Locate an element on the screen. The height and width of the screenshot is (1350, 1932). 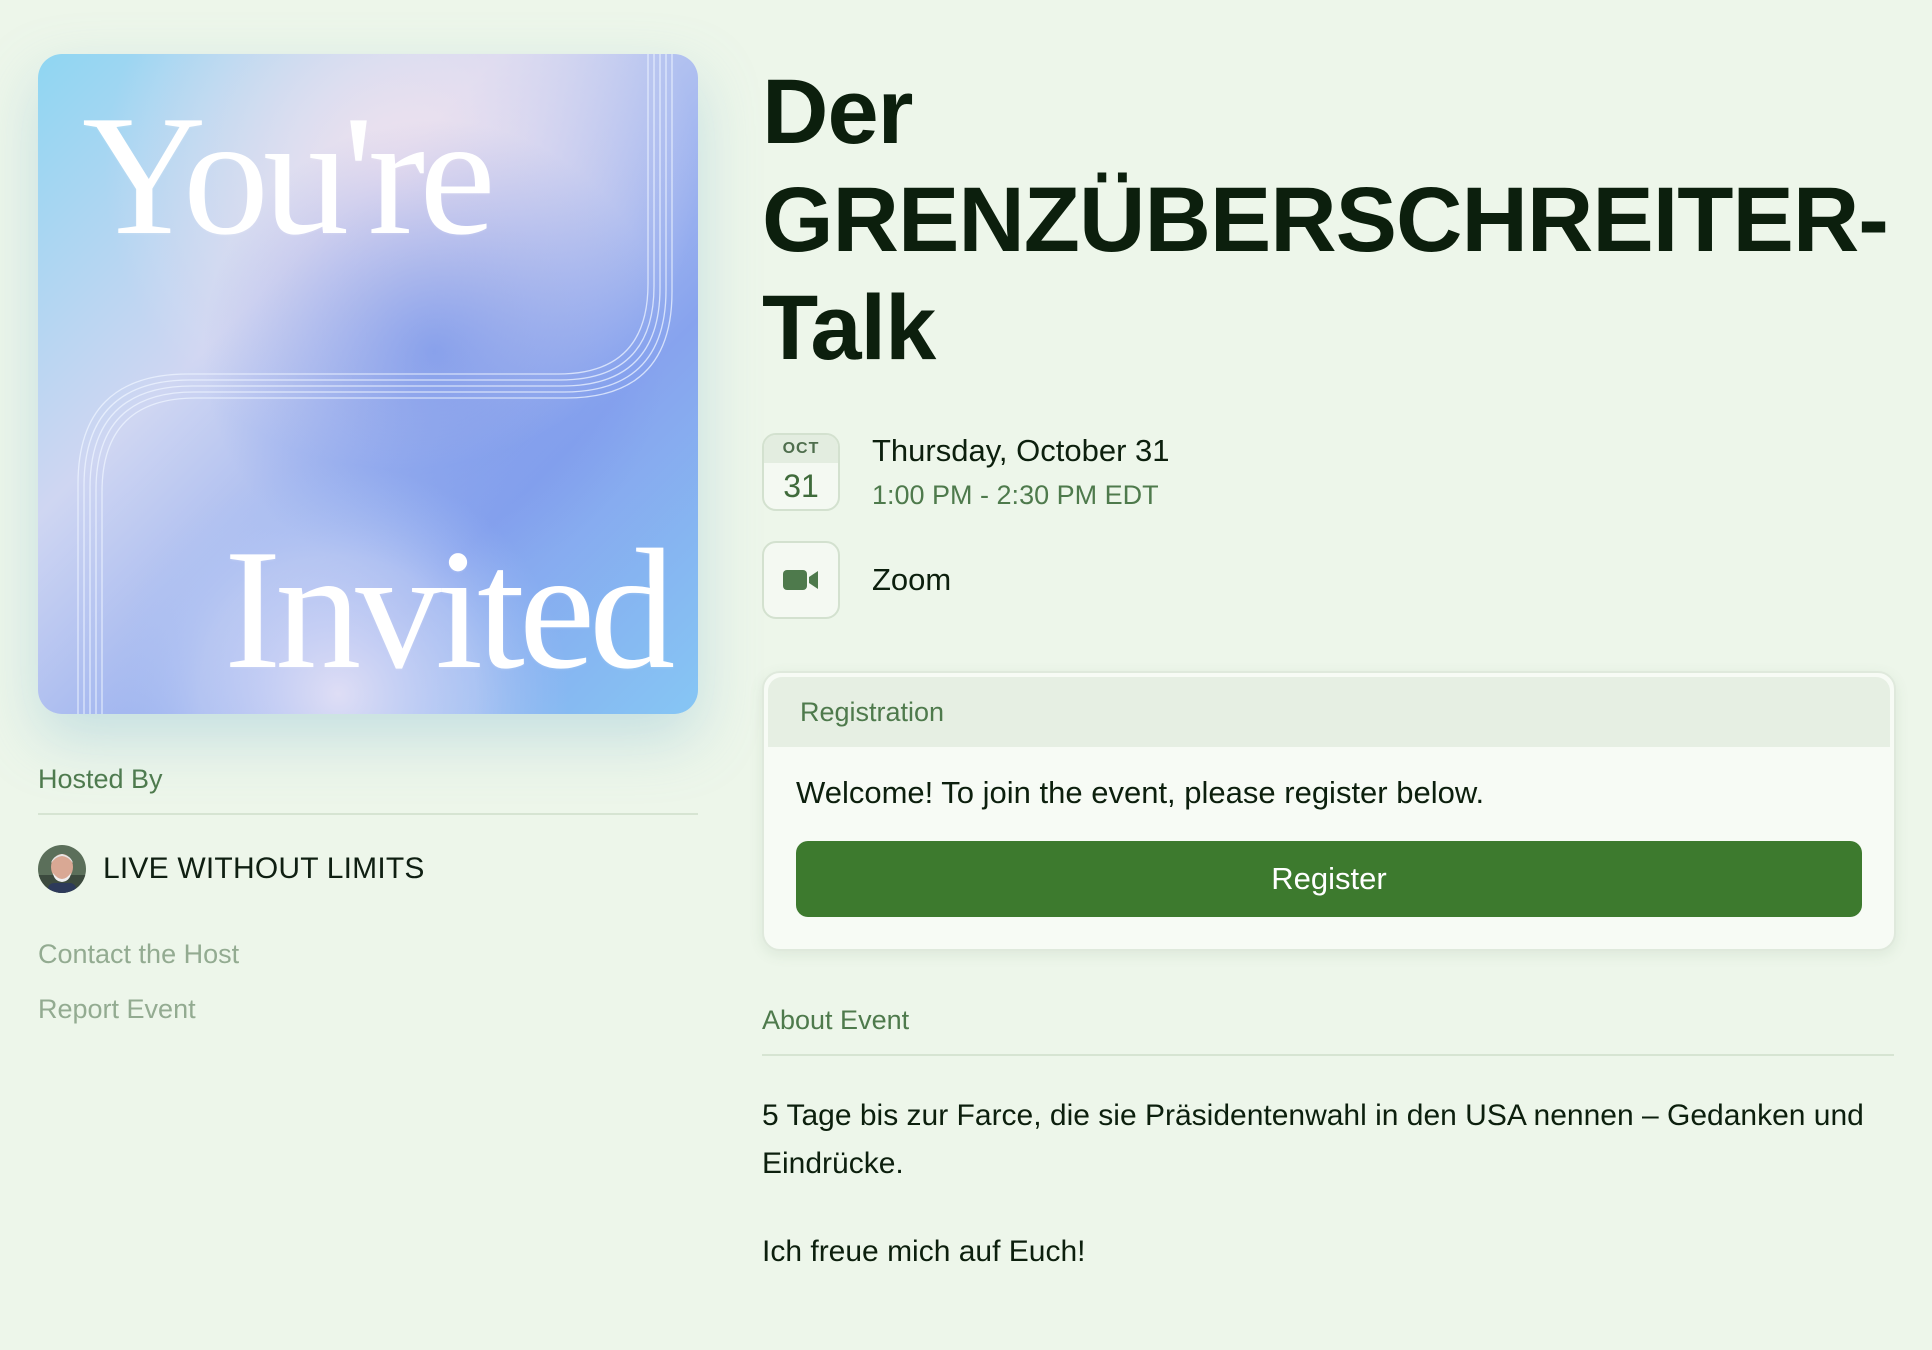
video-camera-glyph is located at coordinates (800, 580).